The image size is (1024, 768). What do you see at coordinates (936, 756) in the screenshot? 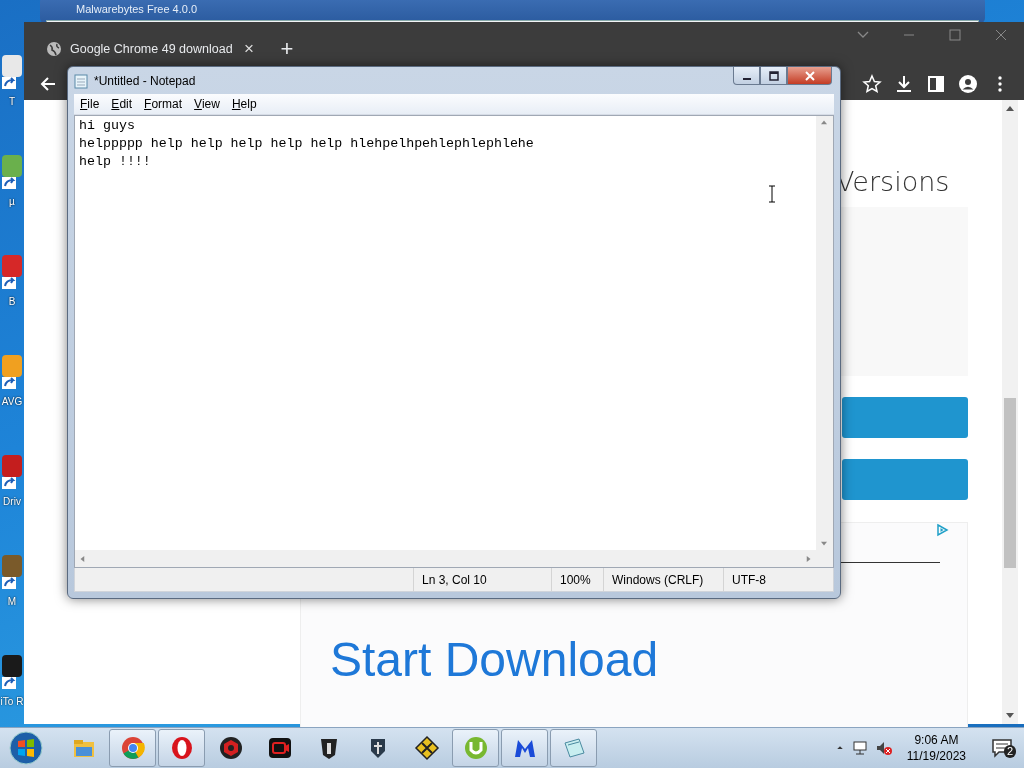
I see `clock-date: 11/19/2023` at bounding box center [936, 756].